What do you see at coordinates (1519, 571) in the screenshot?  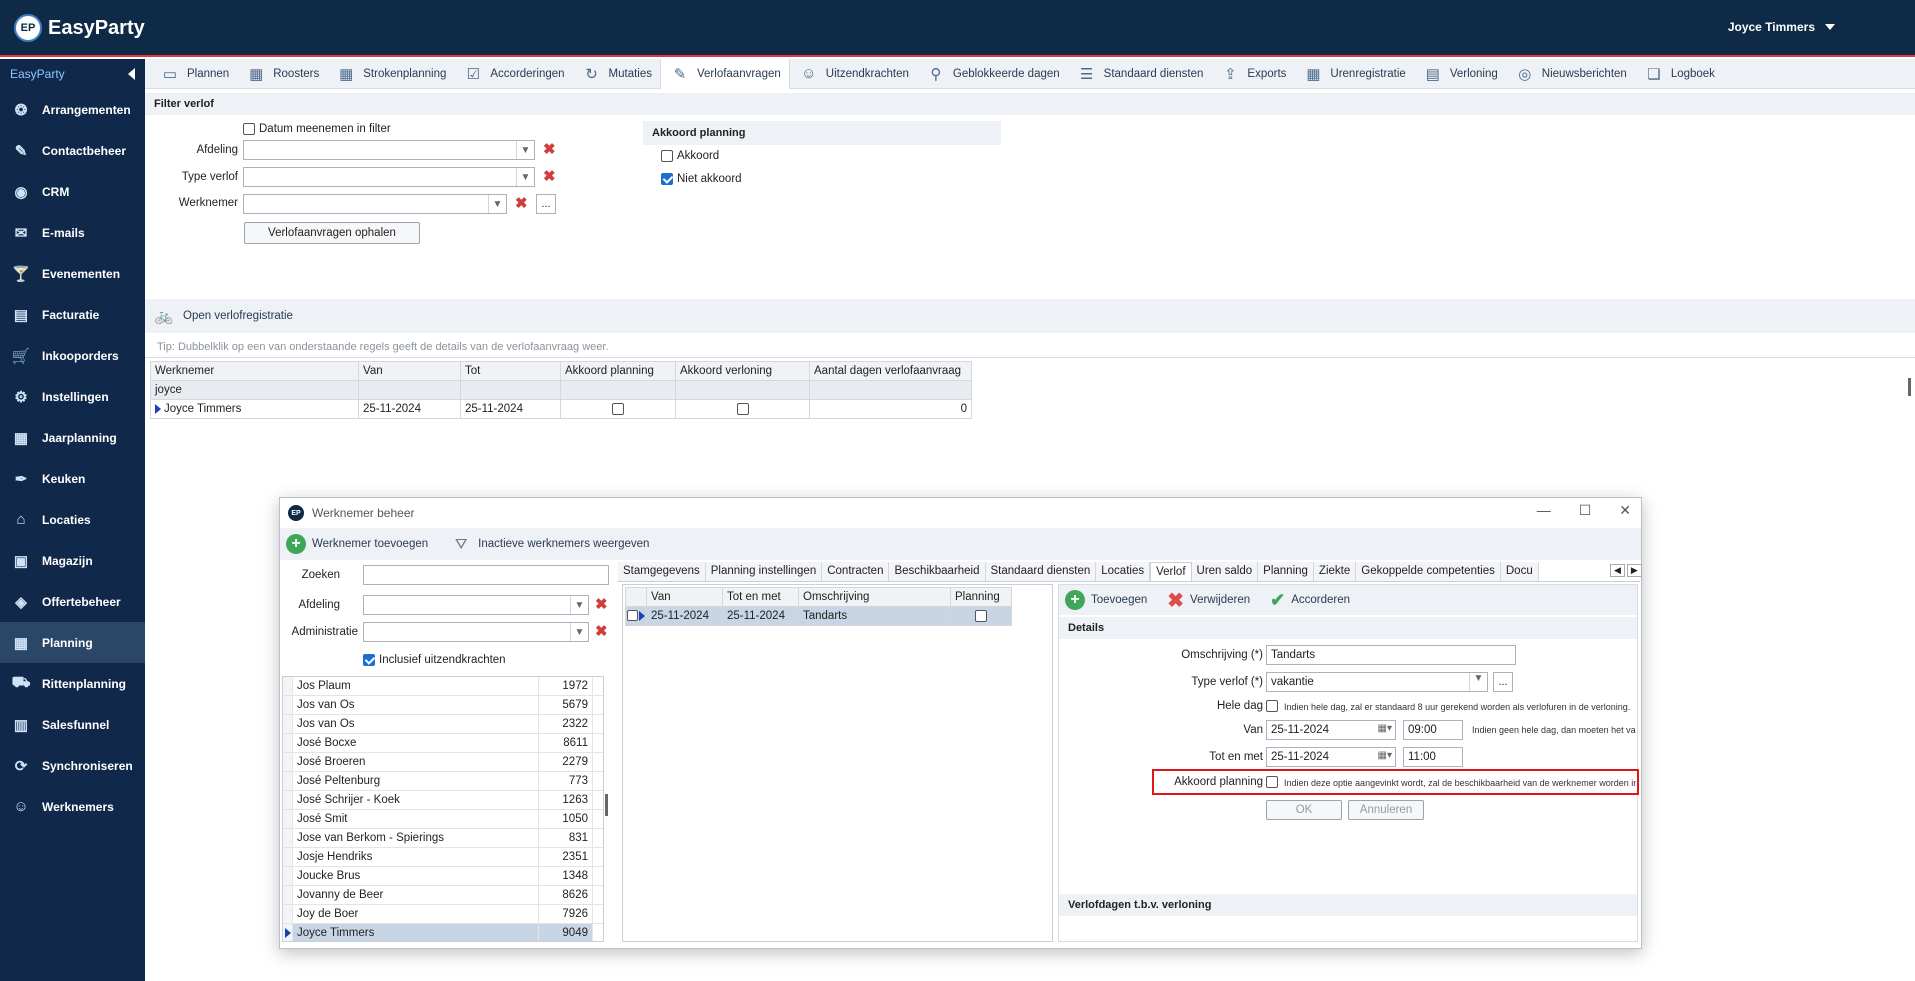 I see `tab-docu: Docu` at bounding box center [1519, 571].